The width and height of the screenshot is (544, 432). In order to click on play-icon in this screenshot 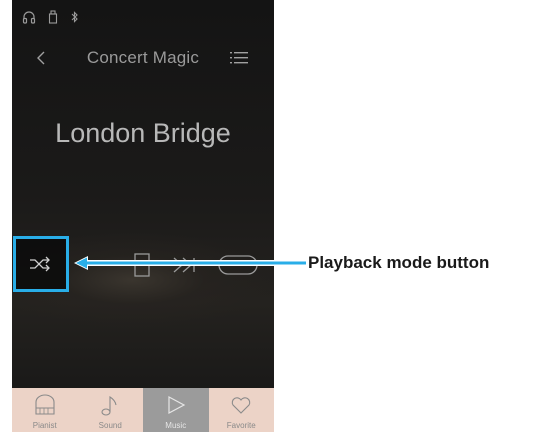, I will do `click(177, 405)`.